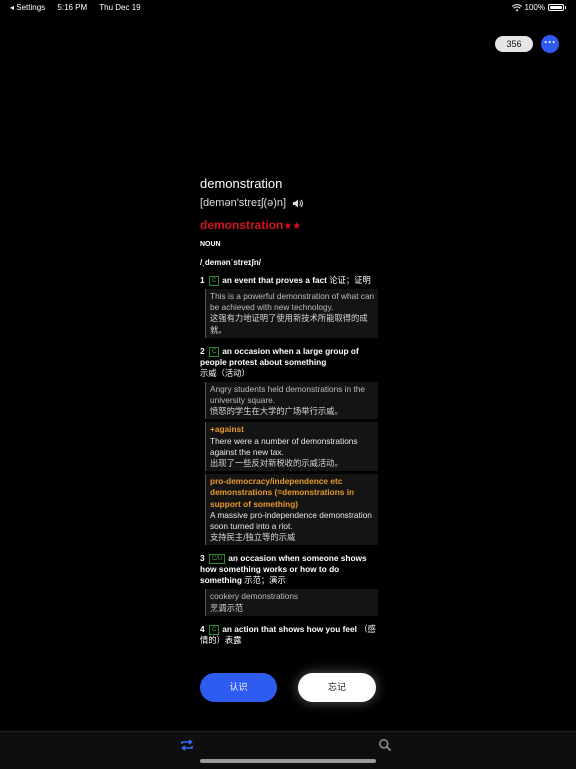 The height and width of the screenshot is (769, 576). Describe the element at coordinates (202, 558) in the screenshot. I see `sense-number: 3` at that location.